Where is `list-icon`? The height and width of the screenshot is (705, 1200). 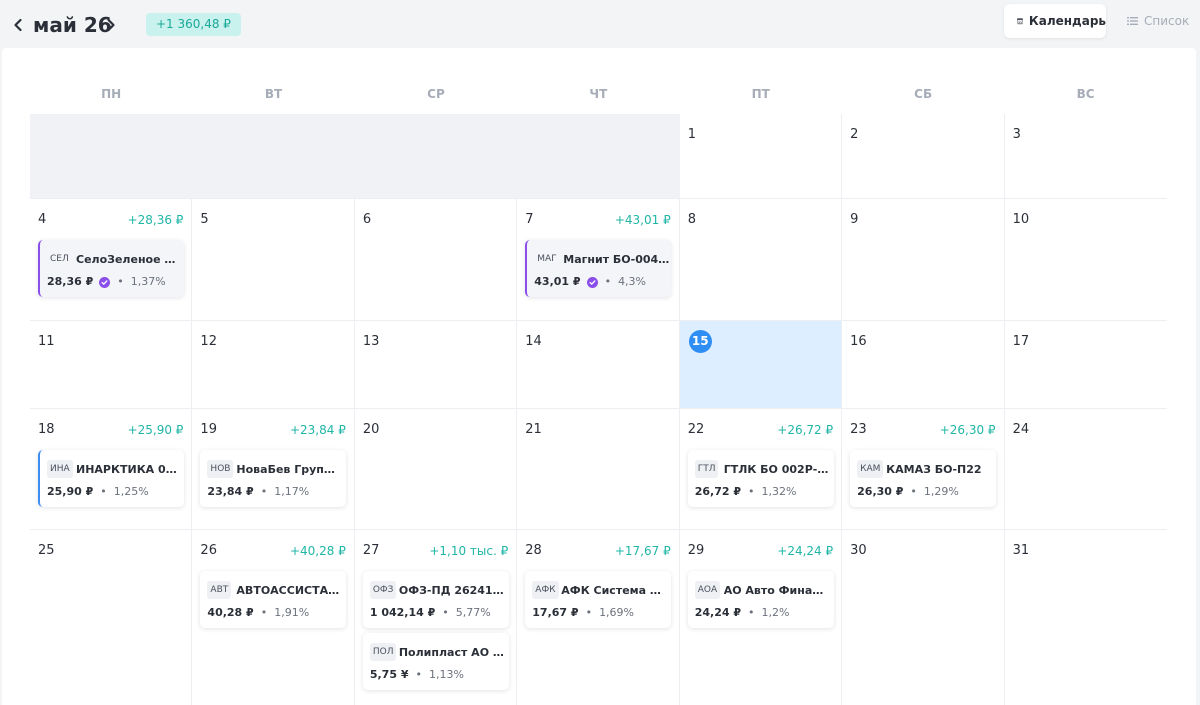
list-icon is located at coordinates (1132, 21).